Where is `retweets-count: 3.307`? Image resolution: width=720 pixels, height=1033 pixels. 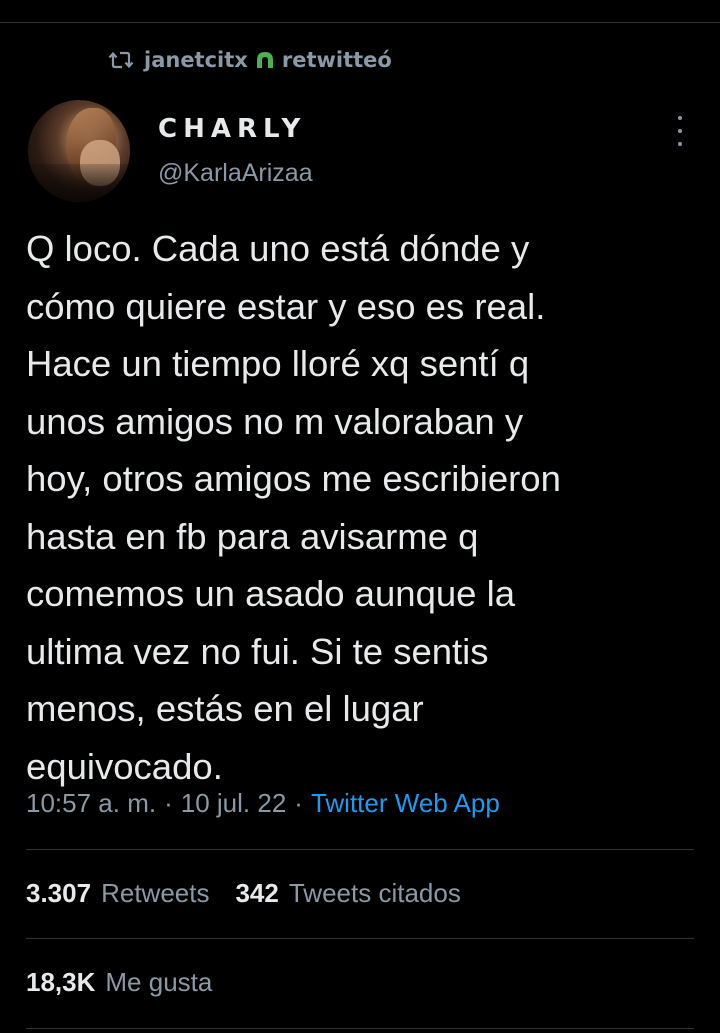 retweets-count: 3.307 is located at coordinates (59, 893).